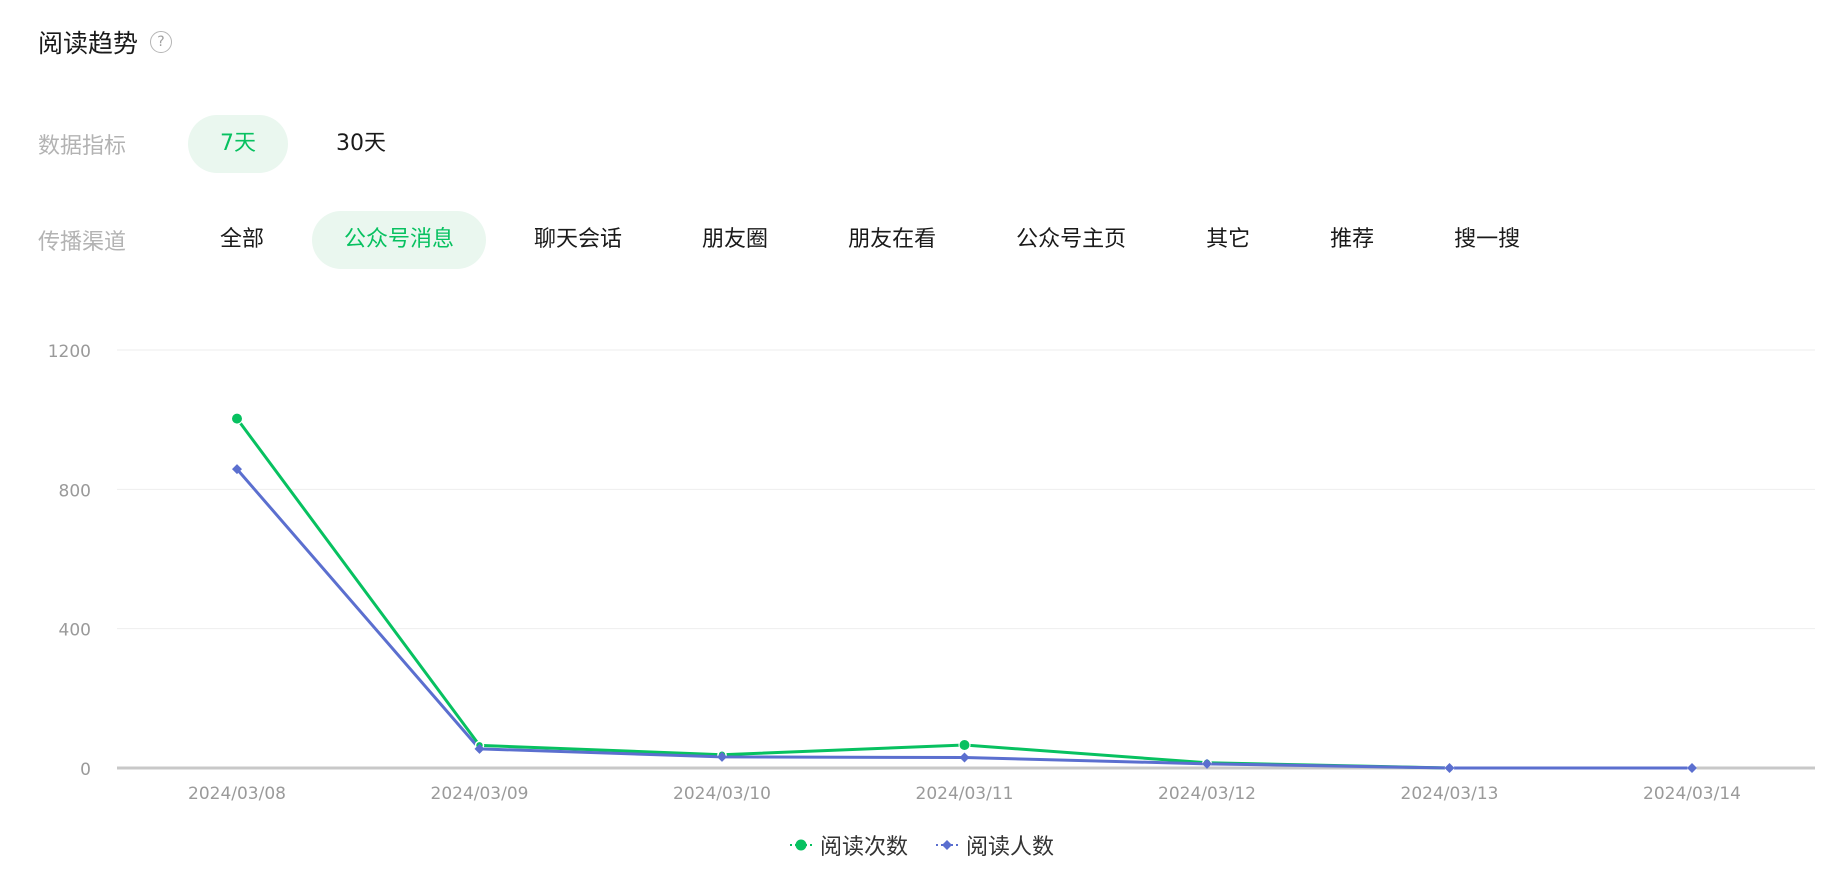 The image size is (1844, 872). I want to click on legend-item-1: 阅读人数, so click(995, 845).